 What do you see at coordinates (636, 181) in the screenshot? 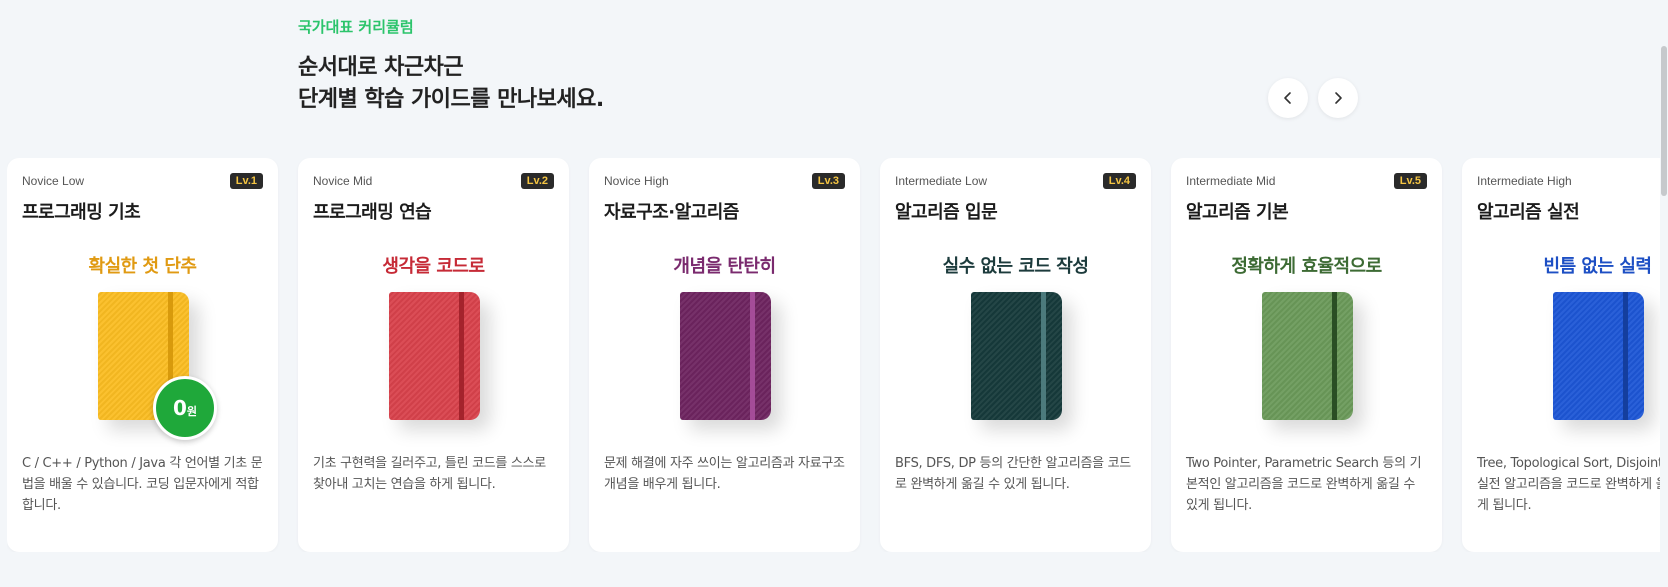
I see `card-level: Novice High` at bounding box center [636, 181].